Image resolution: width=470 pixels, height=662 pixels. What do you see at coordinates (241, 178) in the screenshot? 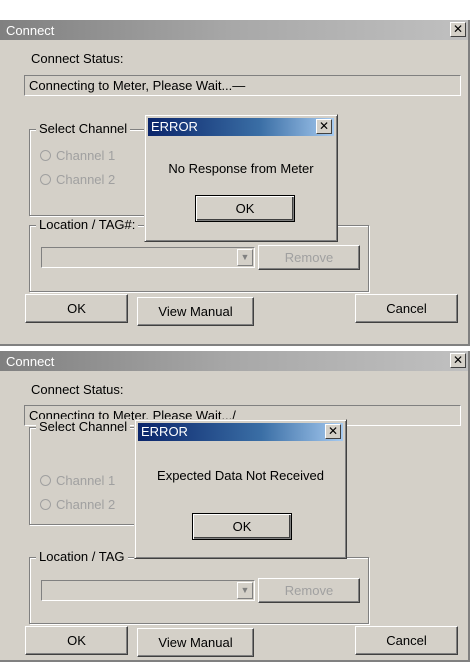
I see `error-dialog: ERROR ✕ No Response from Meter OK` at bounding box center [241, 178].